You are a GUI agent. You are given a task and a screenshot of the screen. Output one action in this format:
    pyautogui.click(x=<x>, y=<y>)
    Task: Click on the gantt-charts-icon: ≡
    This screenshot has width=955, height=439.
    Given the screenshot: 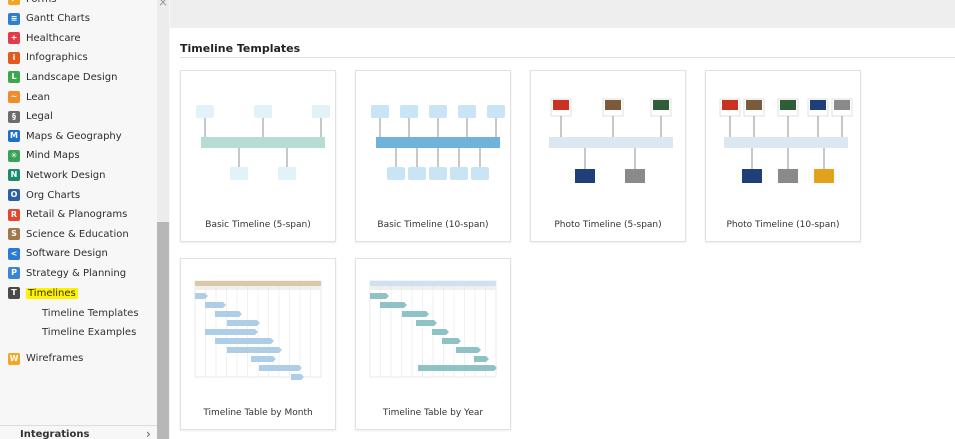 What is the action you would take?
    pyautogui.click(x=14, y=18)
    